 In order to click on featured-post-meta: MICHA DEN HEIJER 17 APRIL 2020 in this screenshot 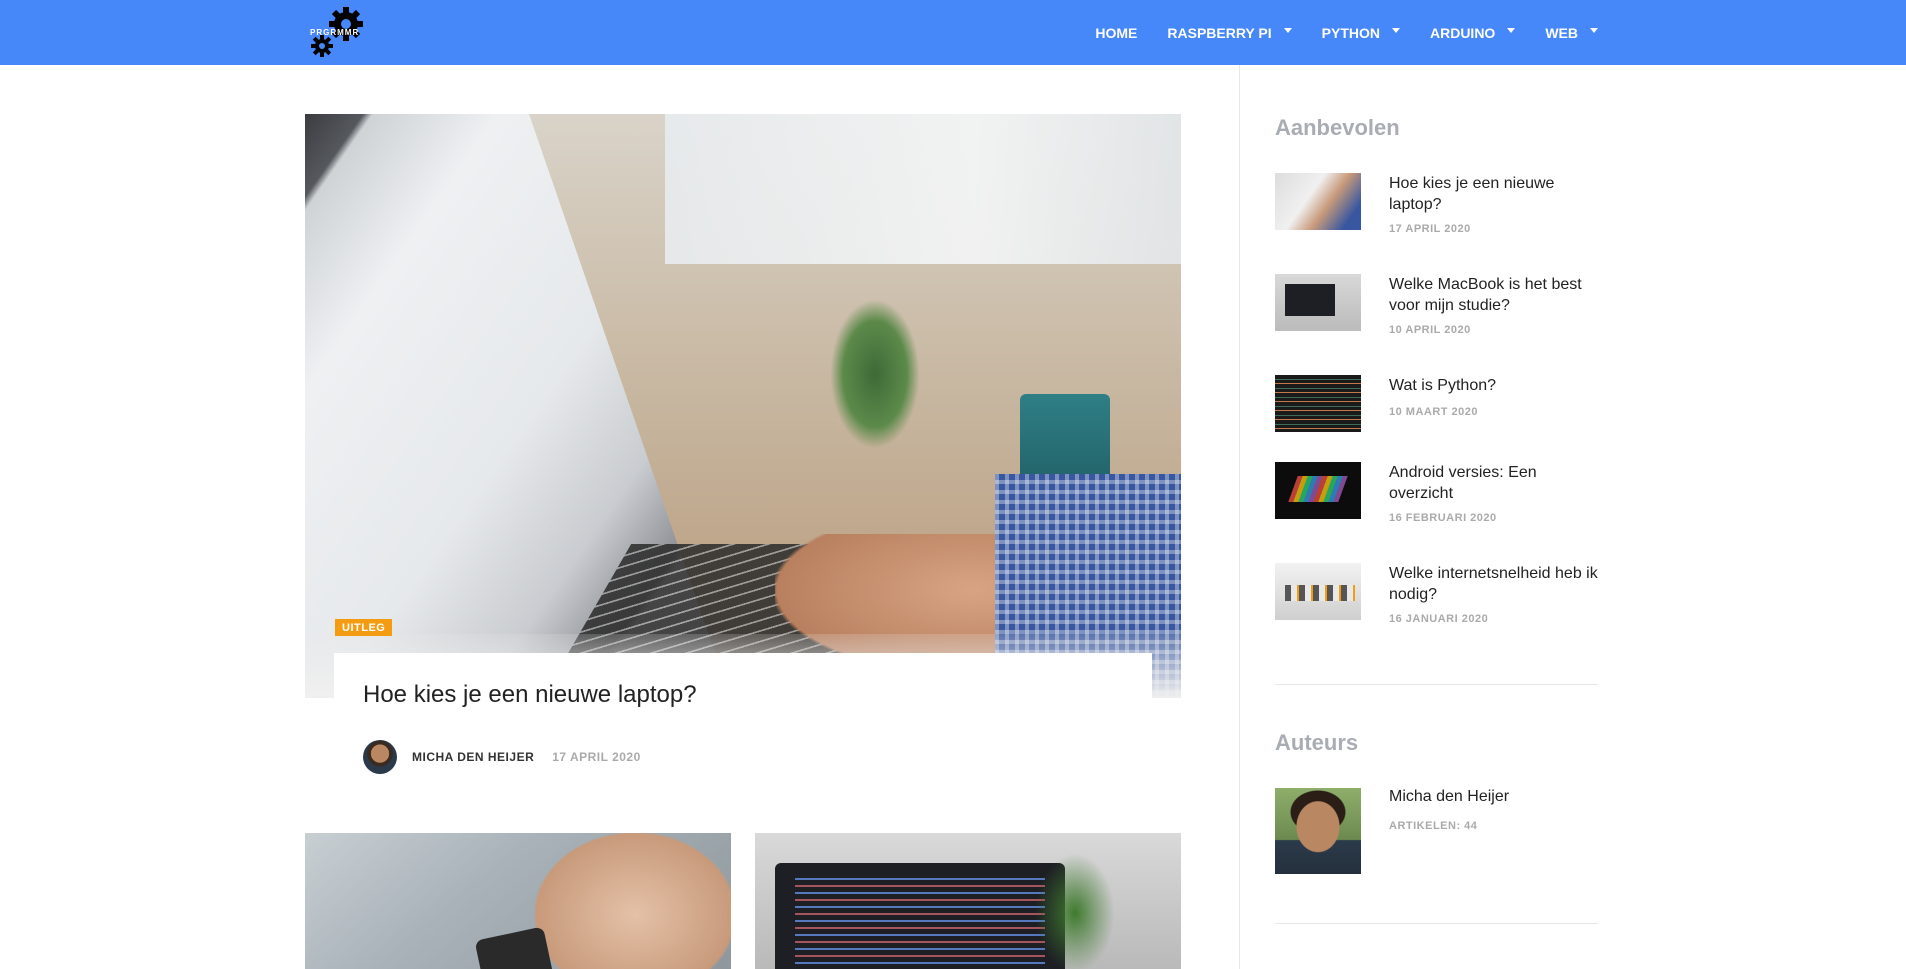, I will do `click(502, 757)`.